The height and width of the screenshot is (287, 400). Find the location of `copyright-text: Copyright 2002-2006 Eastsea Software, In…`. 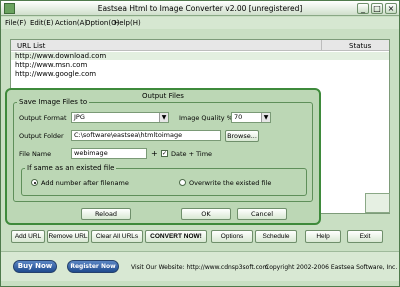

copyright-text: Copyright 2002-2006 Eastsea Software, In… is located at coordinates (331, 267).